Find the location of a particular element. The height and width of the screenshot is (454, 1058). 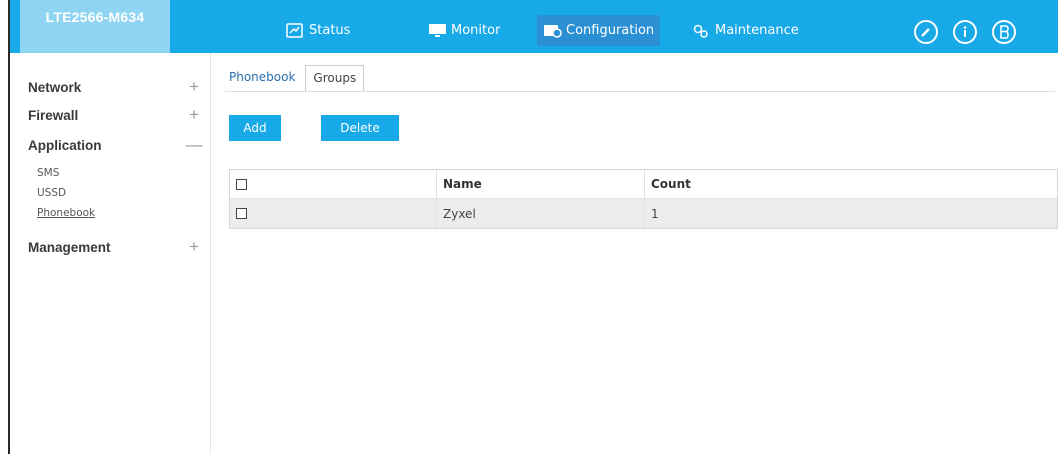

sidebar-item-label: Management is located at coordinates (69, 247).